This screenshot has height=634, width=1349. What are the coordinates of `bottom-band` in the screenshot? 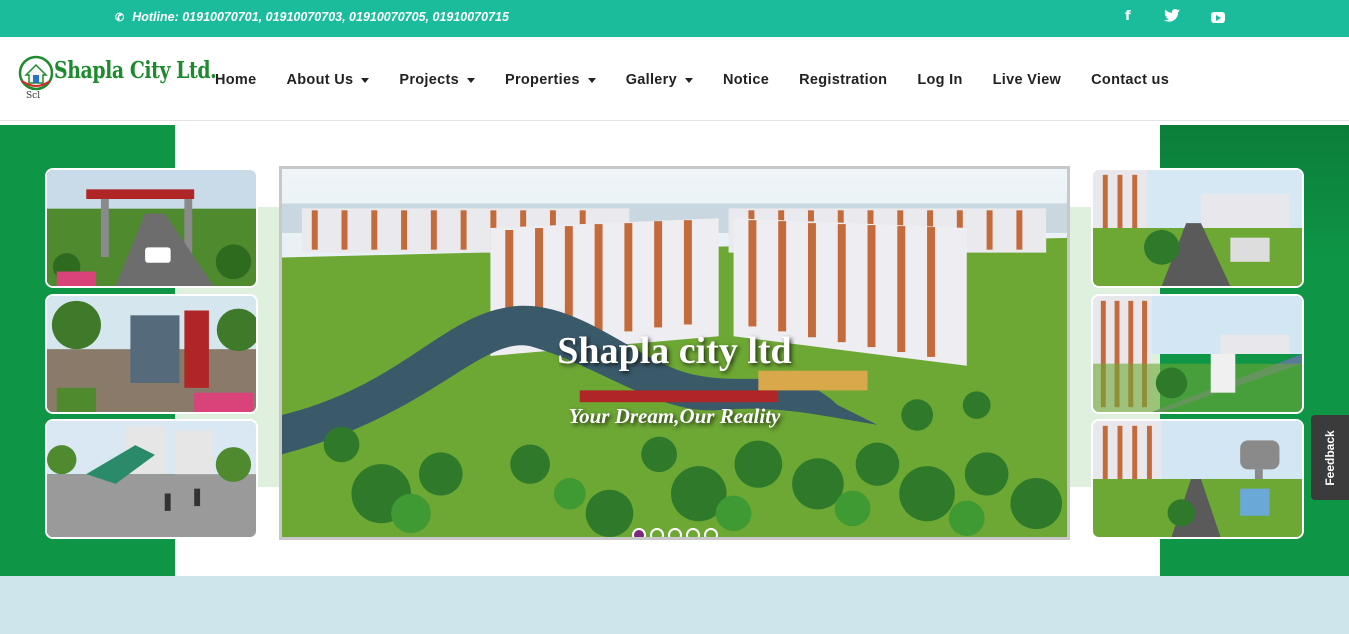 It's located at (674, 605).